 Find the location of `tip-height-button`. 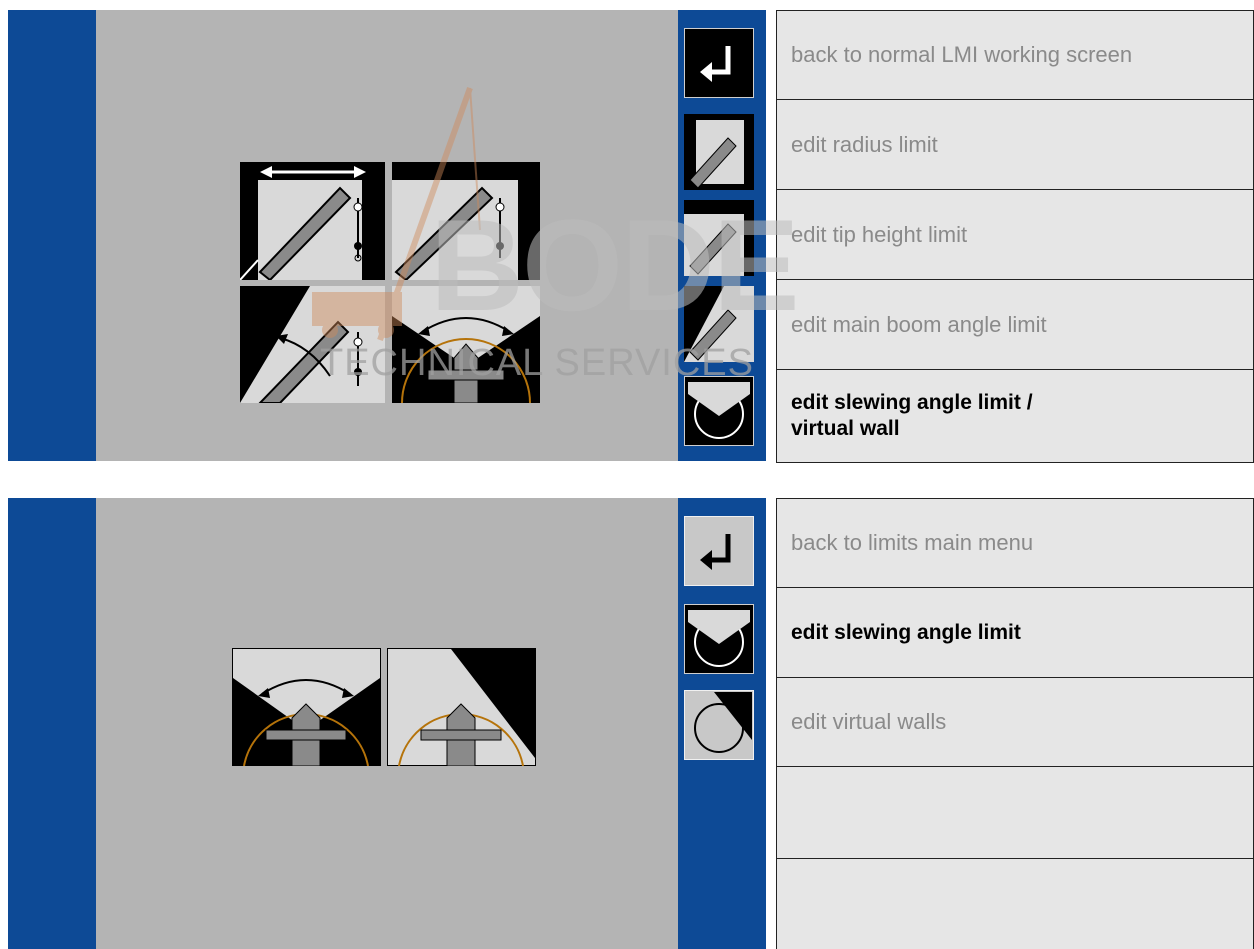

tip-height-button is located at coordinates (719, 238).